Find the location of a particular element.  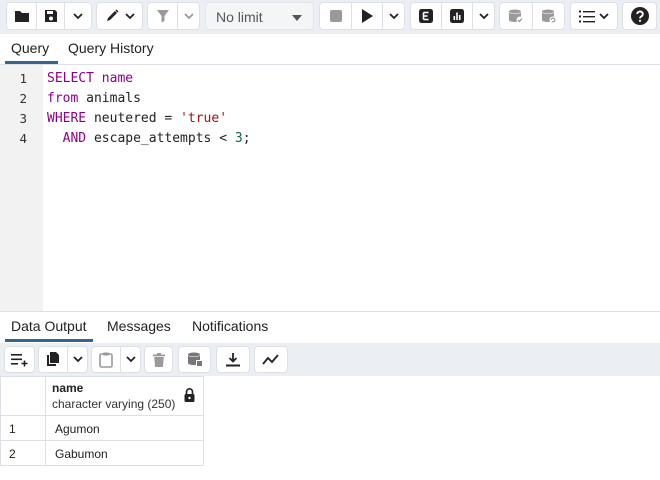

row-limit-value: No limit is located at coordinates (239, 17).